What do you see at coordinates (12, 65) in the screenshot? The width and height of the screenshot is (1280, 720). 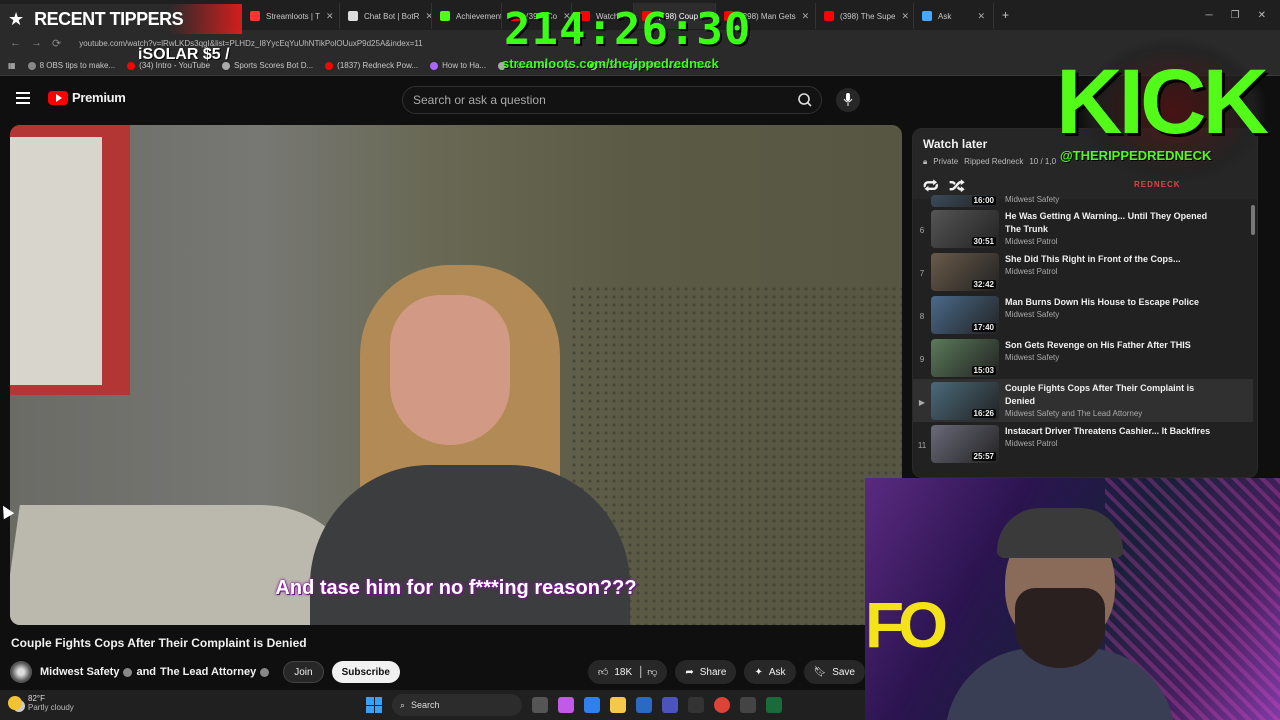 I see `apps-icon: ▦` at bounding box center [12, 65].